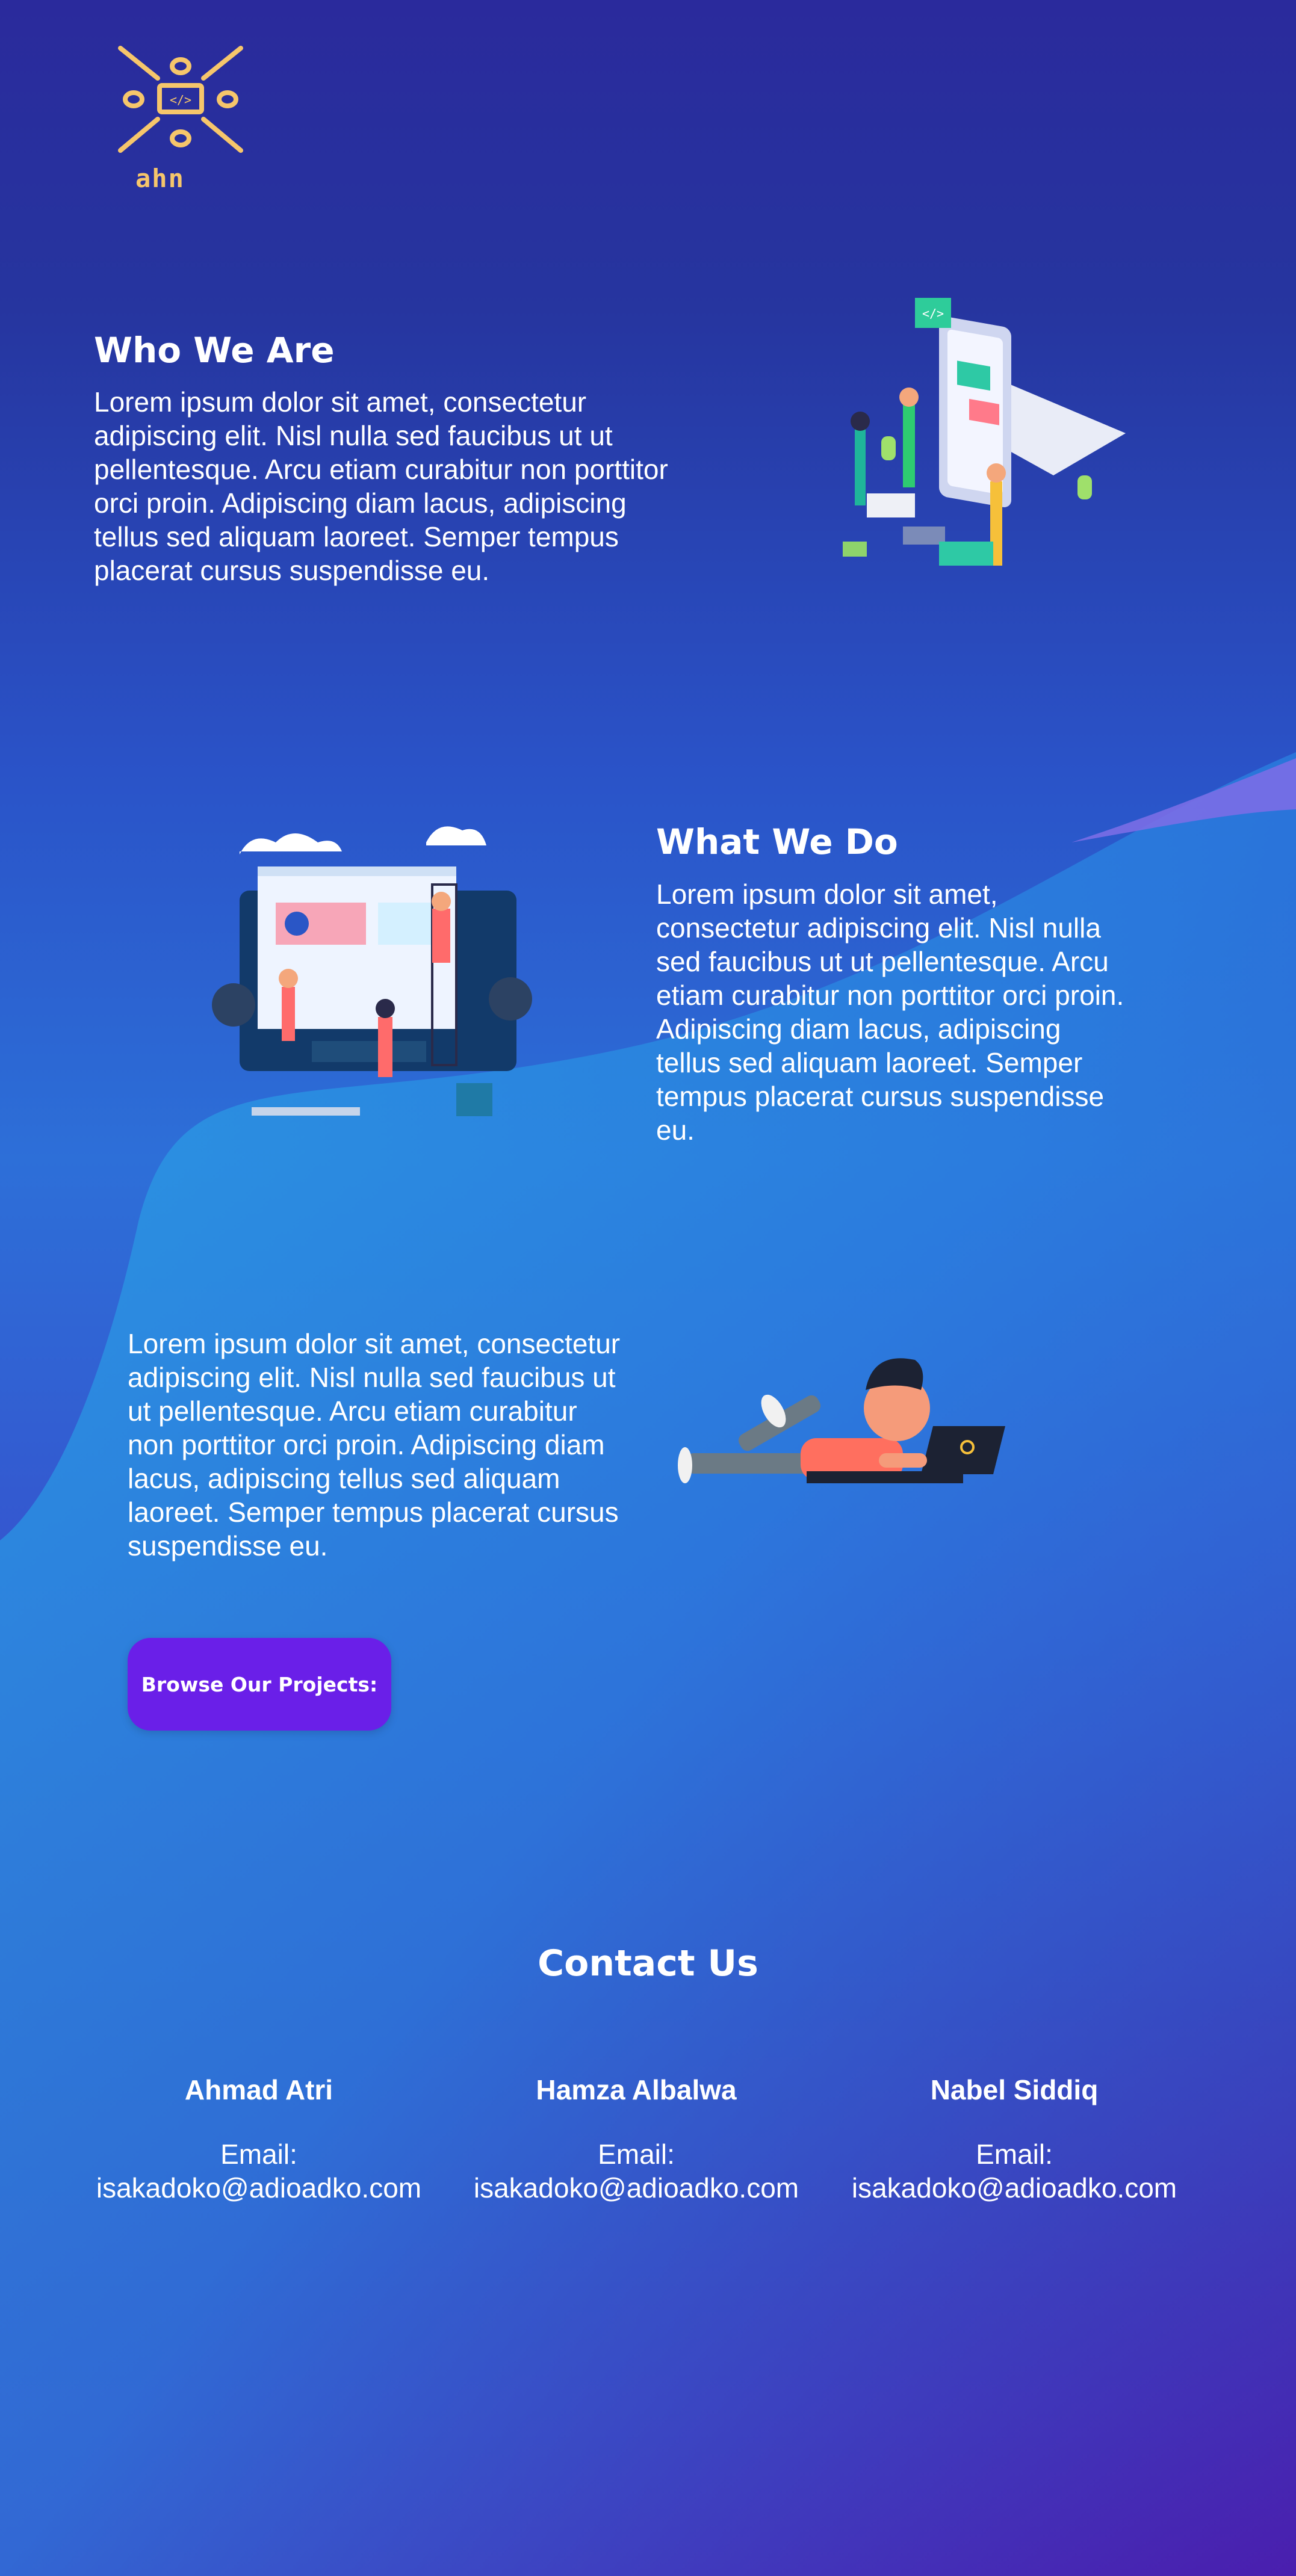 The width and height of the screenshot is (1296, 2576). I want to click on contact-name: Nabel Siddiq, so click(1014, 2089).